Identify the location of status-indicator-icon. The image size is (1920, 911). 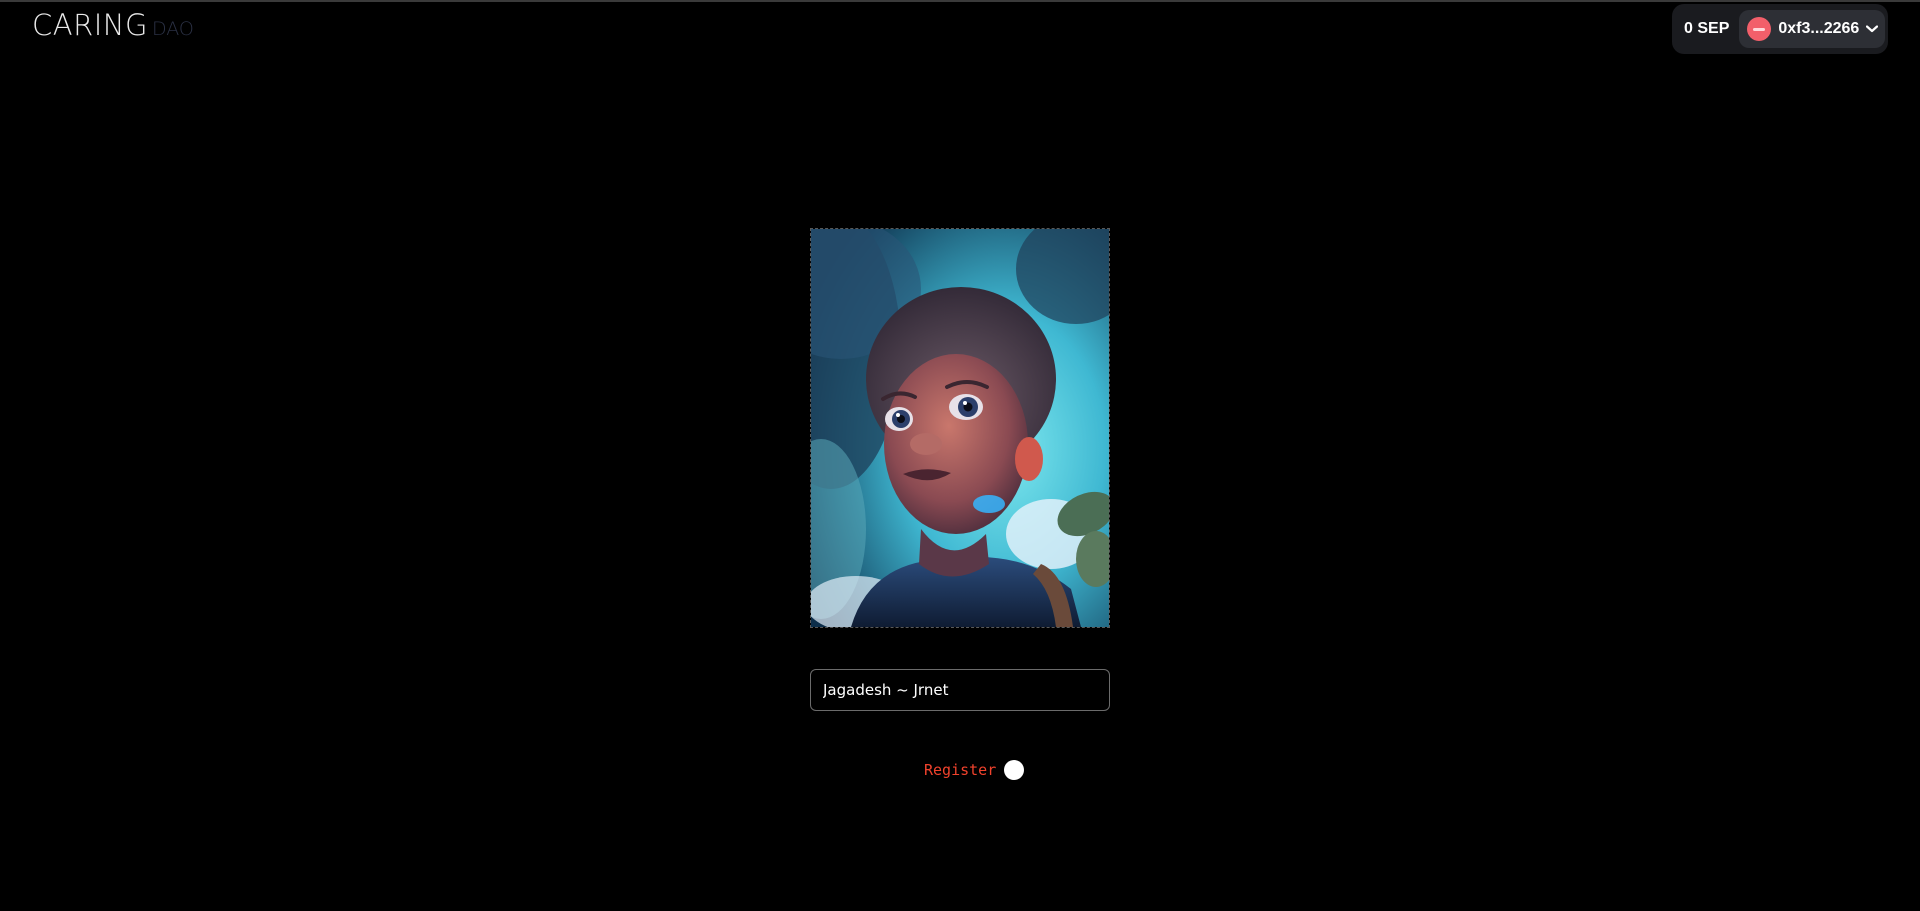
(1014, 770).